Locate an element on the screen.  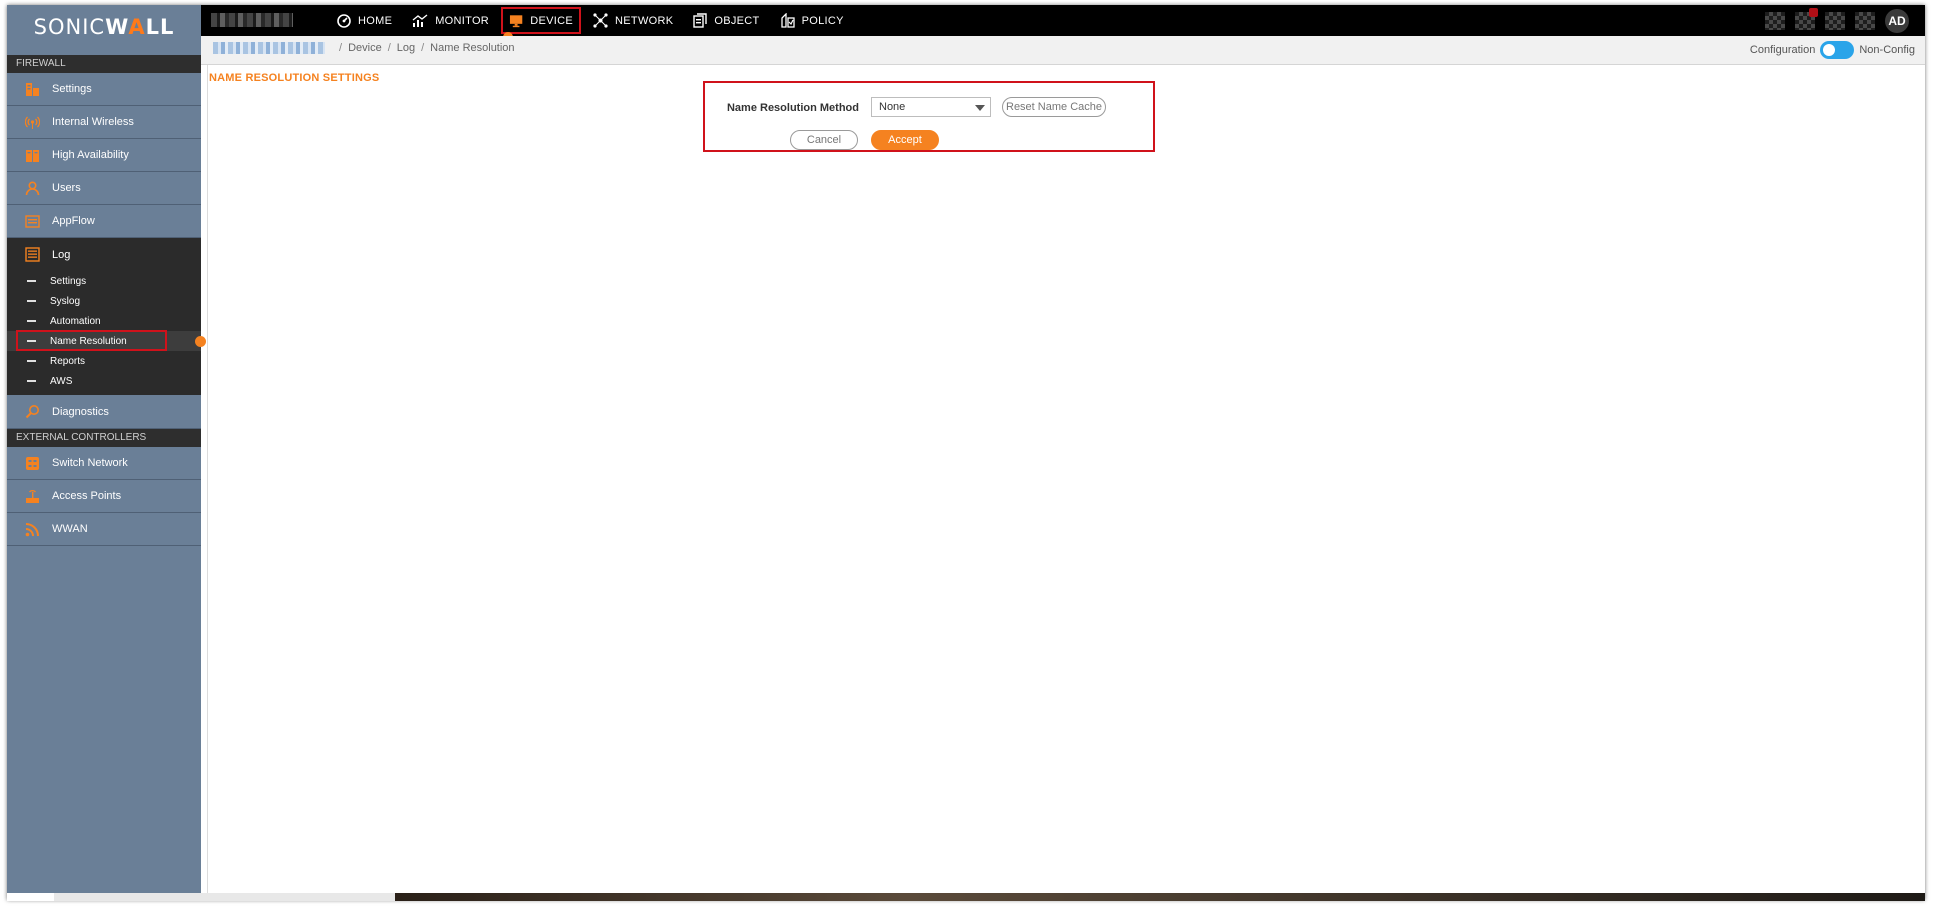
sidebar-subitem-label: Name Resolution is located at coordinates (88, 341).